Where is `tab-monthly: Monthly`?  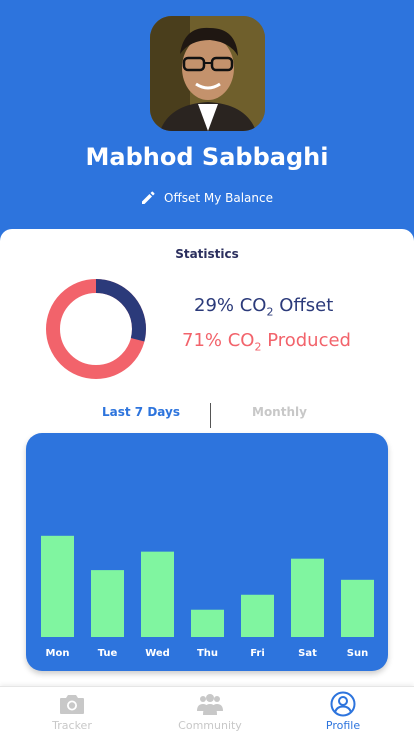
tab-monthly: Monthly is located at coordinates (279, 412).